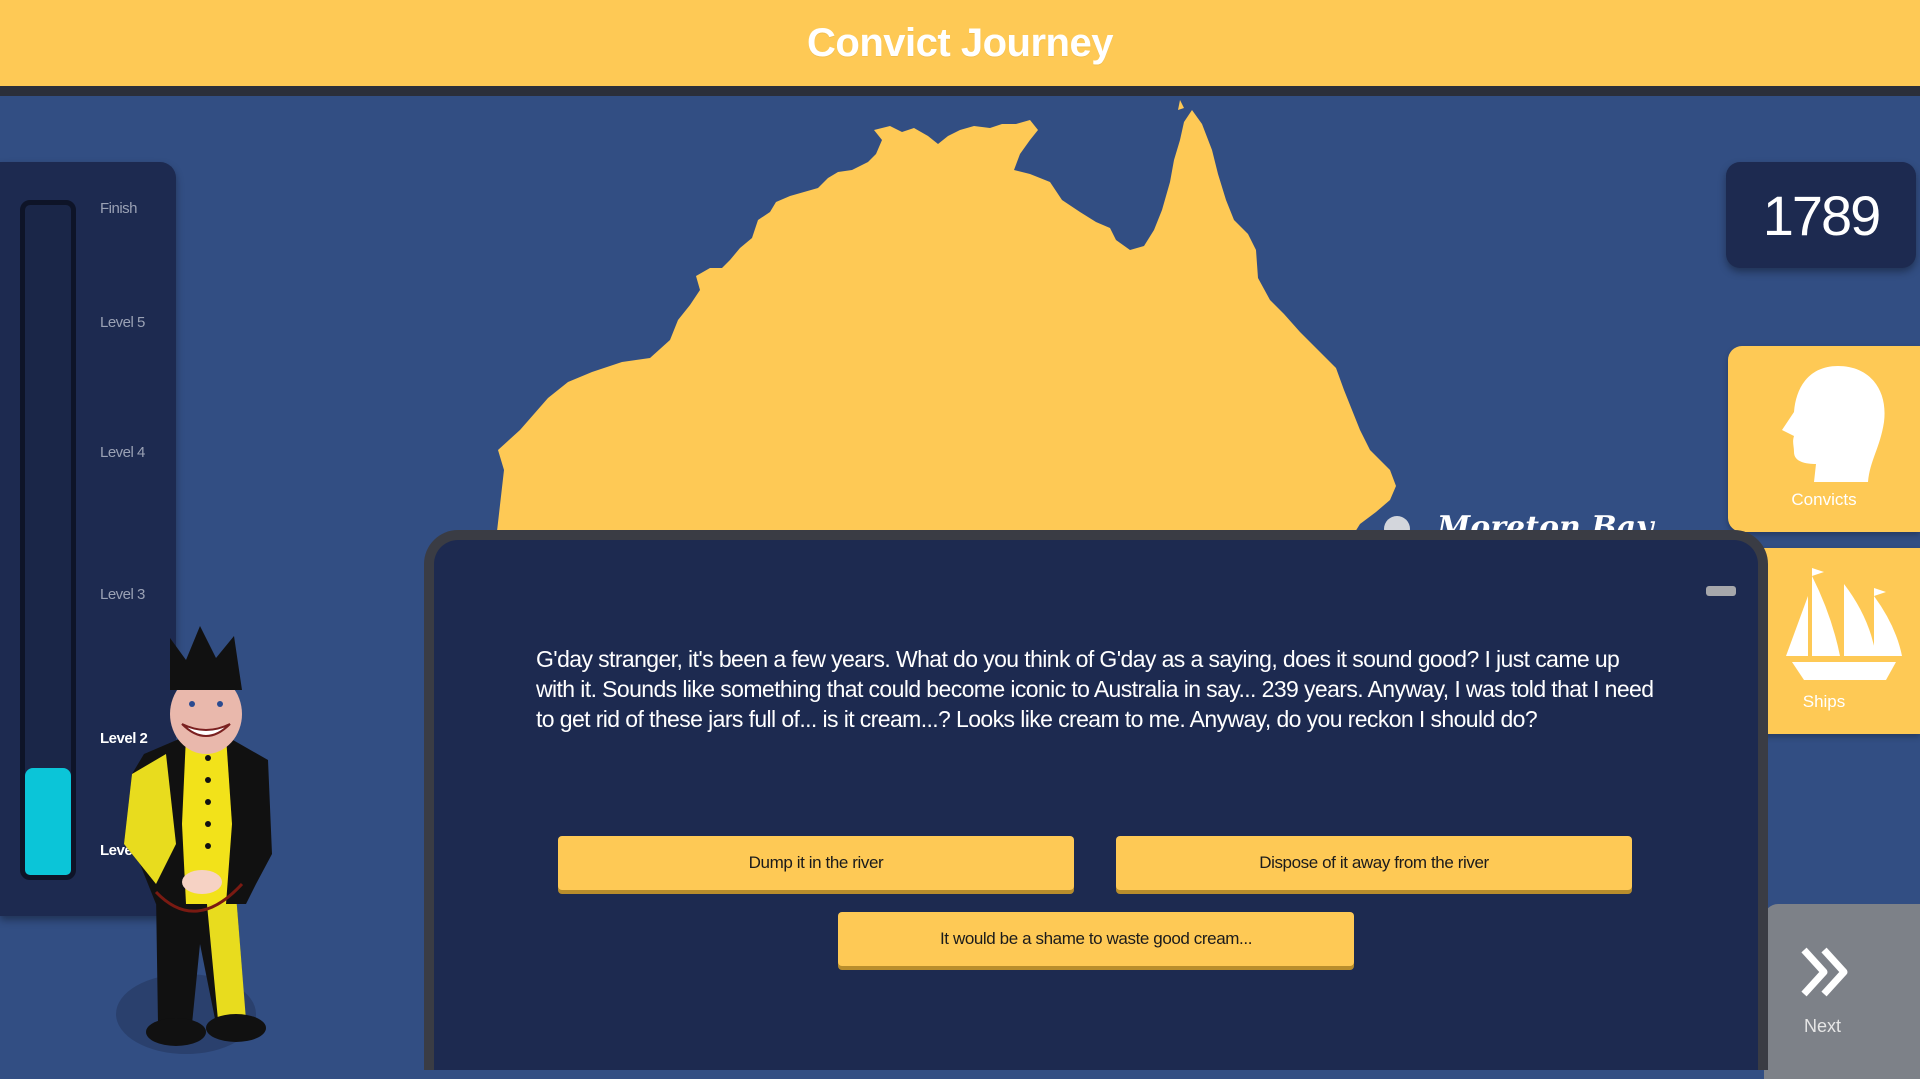 The width and height of the screenshot is (1920, 1079). I want to click on header-bar: Convict Journey, so click(960, 48).